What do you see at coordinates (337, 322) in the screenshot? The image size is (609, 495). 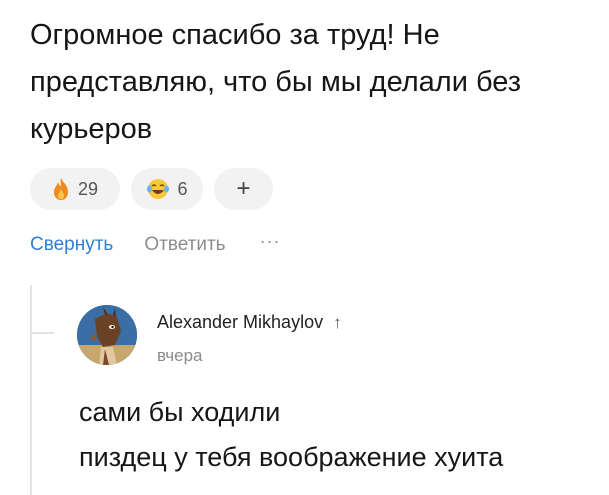 I see `up-arrow-icon: ↑` at bounding box center [337, 322].